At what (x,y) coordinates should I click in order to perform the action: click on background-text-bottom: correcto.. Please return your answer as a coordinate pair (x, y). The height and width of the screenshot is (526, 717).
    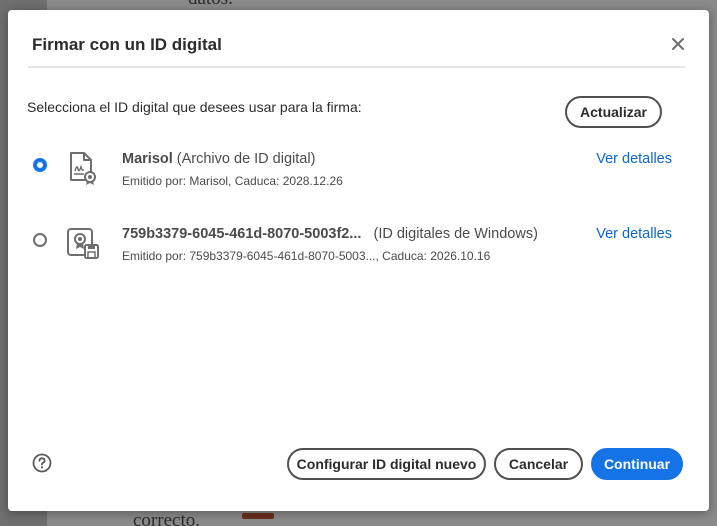
    Looking at the image, I should click on (166, 518).